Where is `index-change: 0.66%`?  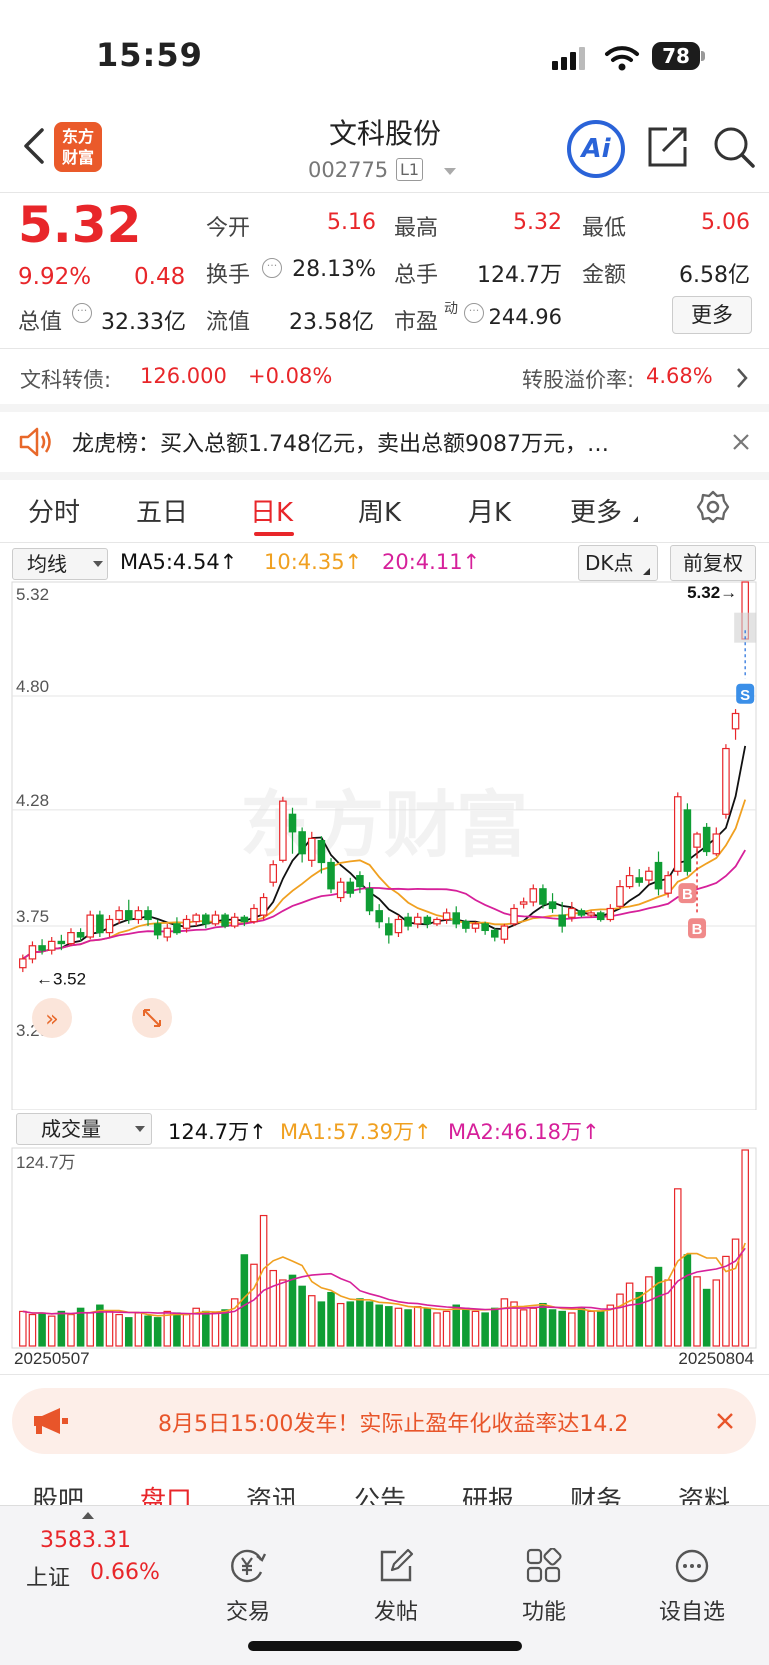 index-change: 0.66% is located at coordinates (125, 1572).